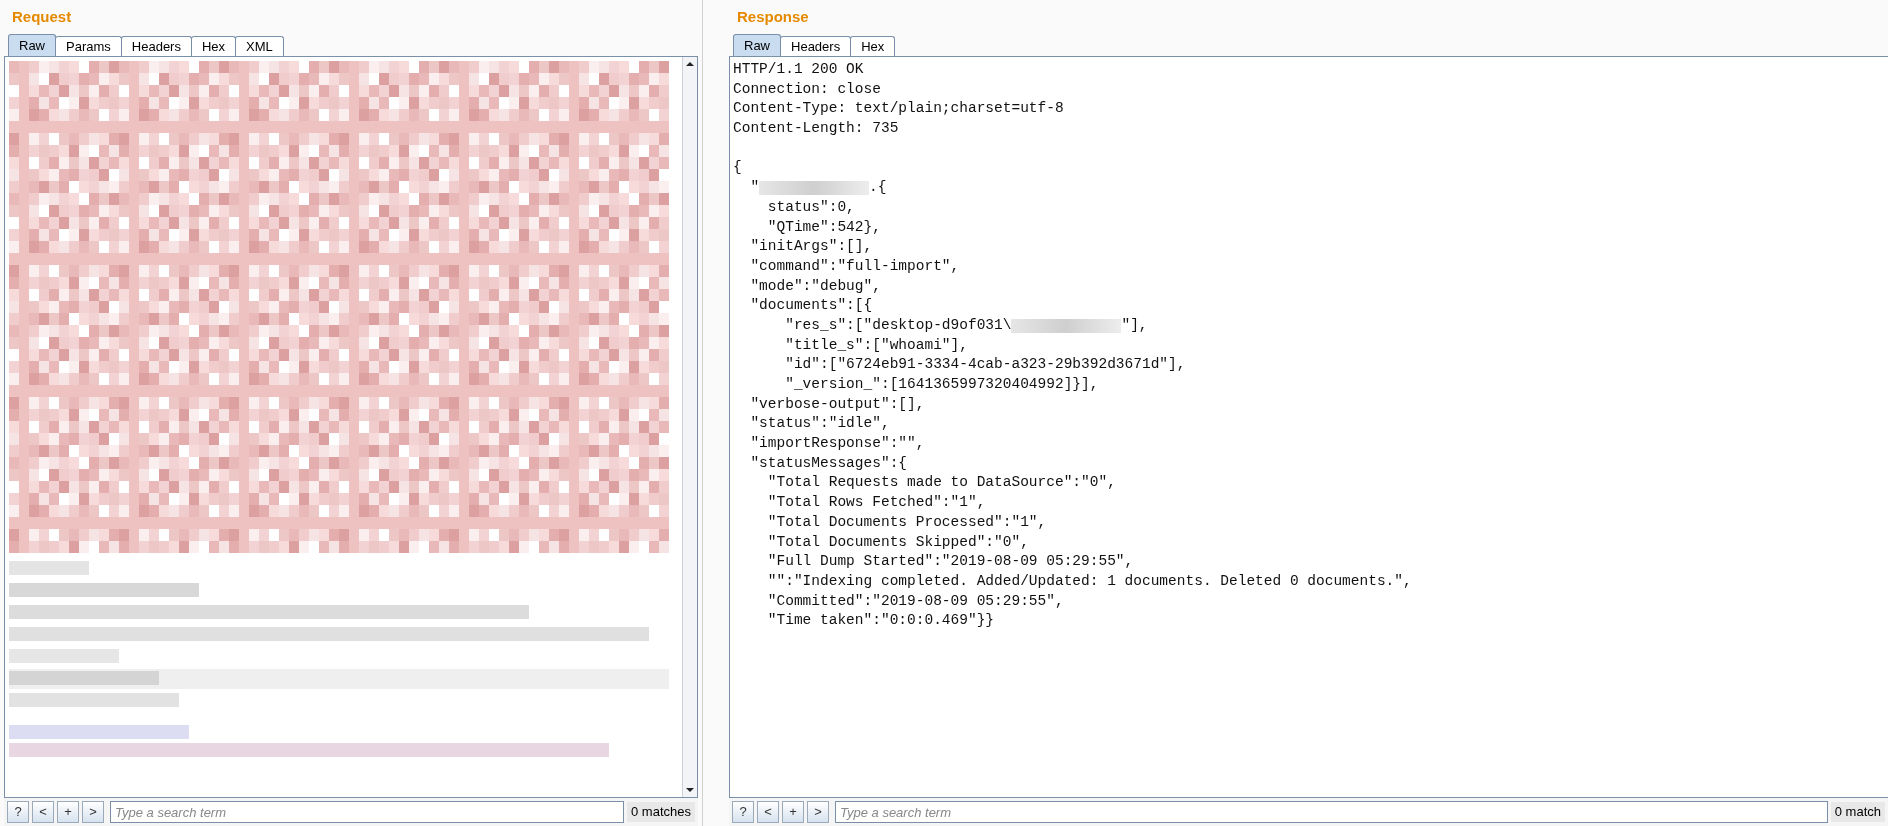  Describe the element at coordinates (259, 46) in the screenshot. I see `tab: XML` at that location.